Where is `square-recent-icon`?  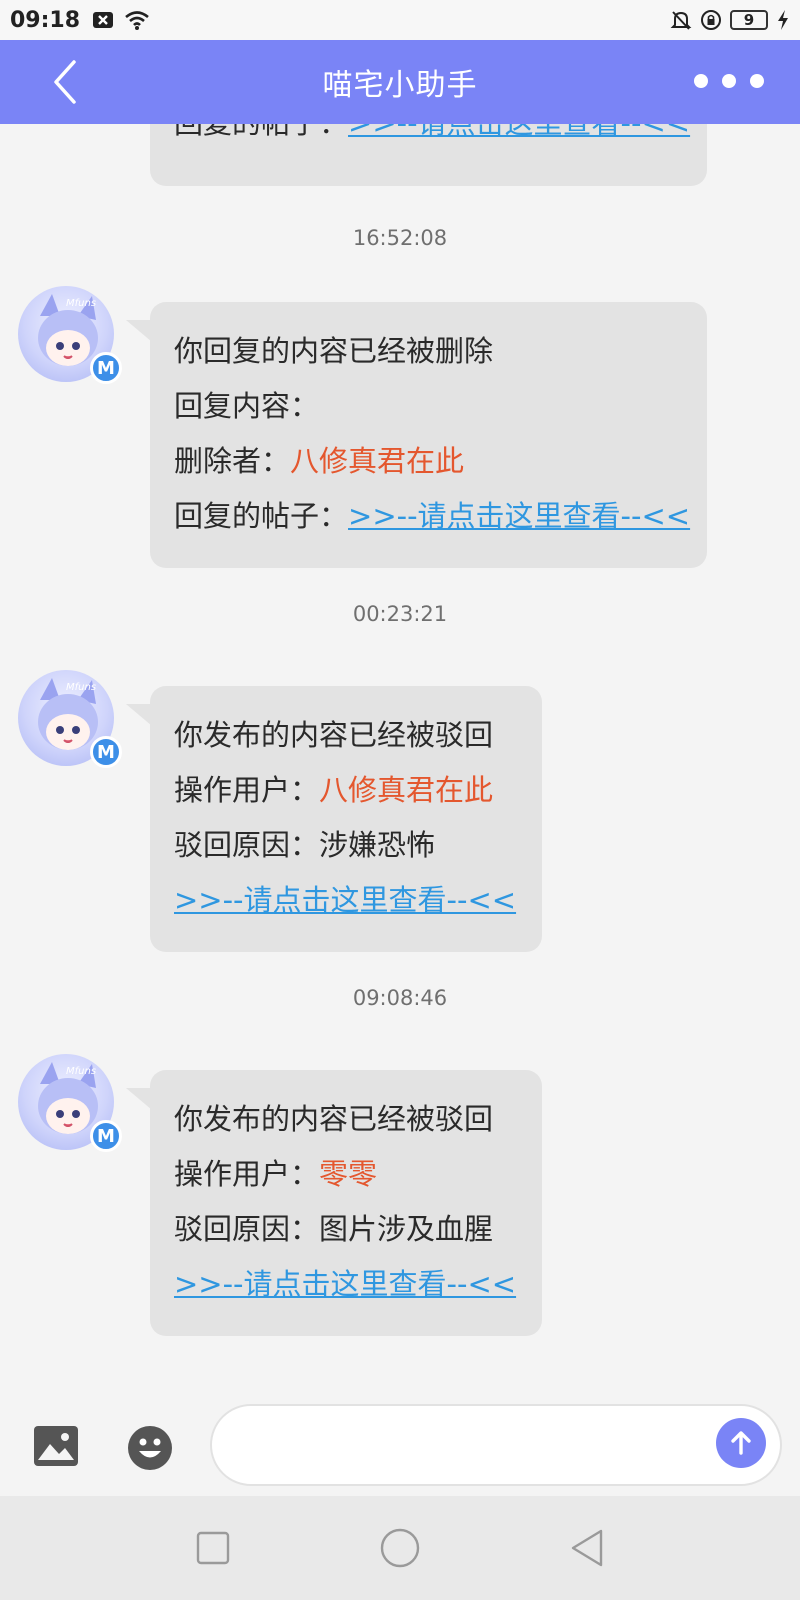
square-recent-icon is located at coordinates (213, 1548).